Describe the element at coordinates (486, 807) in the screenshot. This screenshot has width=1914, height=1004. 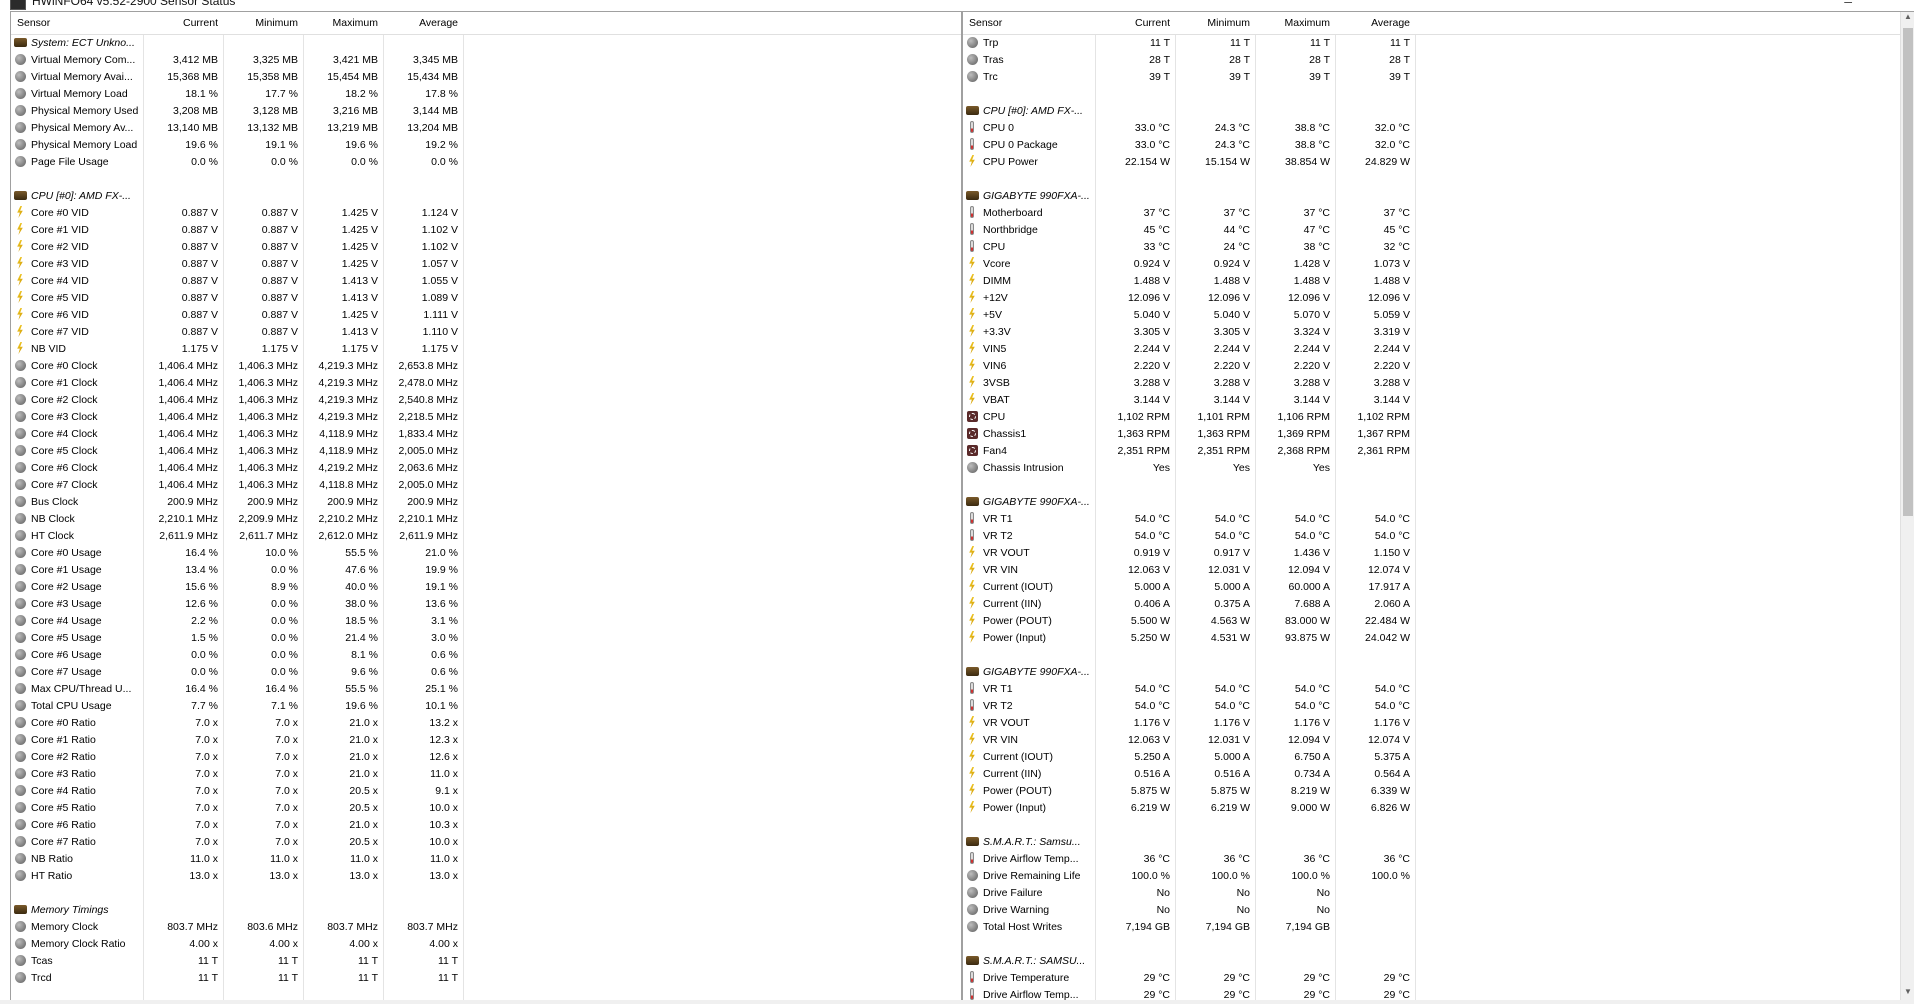
I see `sensor-row: Core #5 Ratio 7.0 x 7.0 x 20.5 x 10.0 x` at that location.